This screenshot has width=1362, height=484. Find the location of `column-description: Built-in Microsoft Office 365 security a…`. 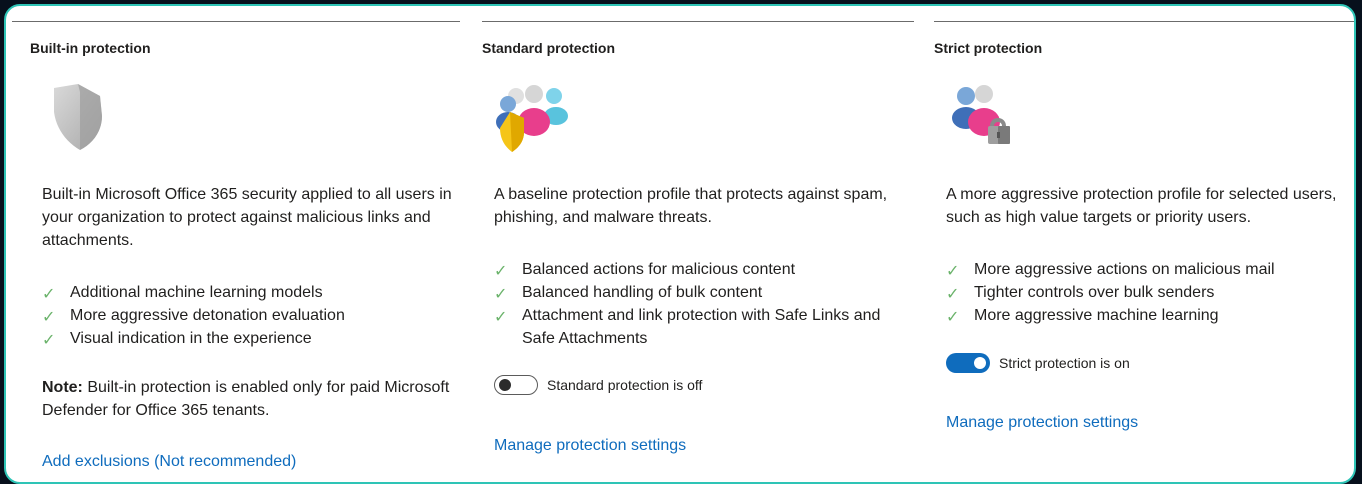

column-description: Built-in Microsoft Office 365 security a… is located at coordinates (247, 217).